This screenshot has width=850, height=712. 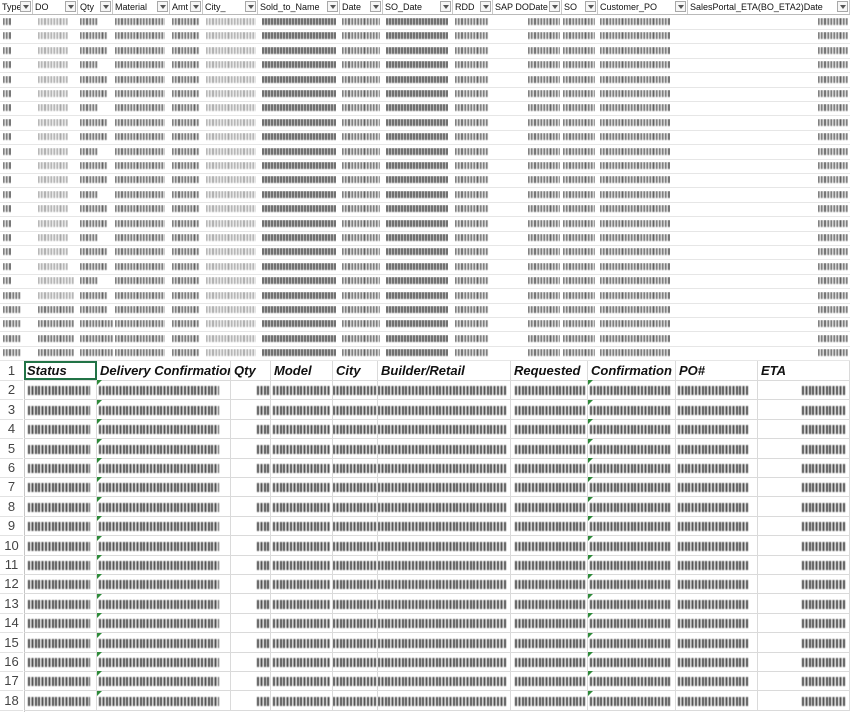 What do you see at coordinates (11, 681) in the screenshot?
I see `row-number: 17` at bounding box center [11, 681].